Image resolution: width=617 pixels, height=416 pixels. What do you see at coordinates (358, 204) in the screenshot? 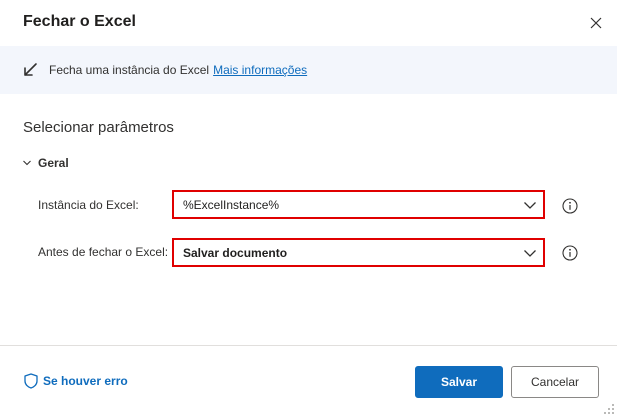
I see `excel-instance-dropdown: %ExcelInstance%` at bounding box center [358, 204].